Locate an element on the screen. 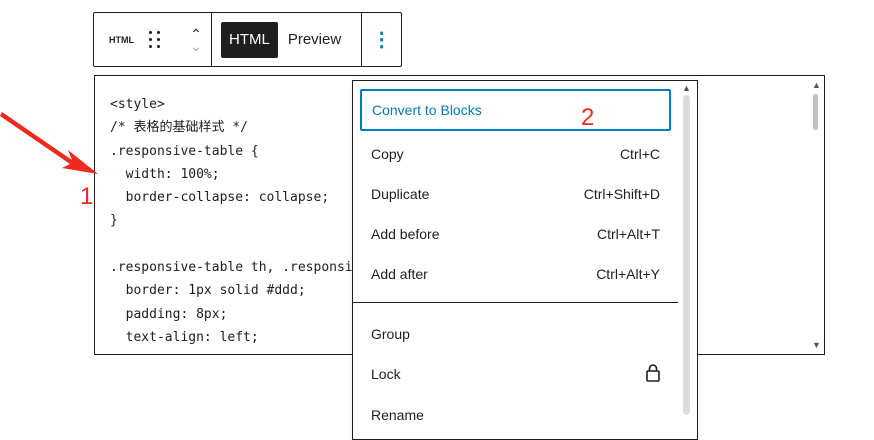  menu-item-label: Group is located at coordinates (390, 334).